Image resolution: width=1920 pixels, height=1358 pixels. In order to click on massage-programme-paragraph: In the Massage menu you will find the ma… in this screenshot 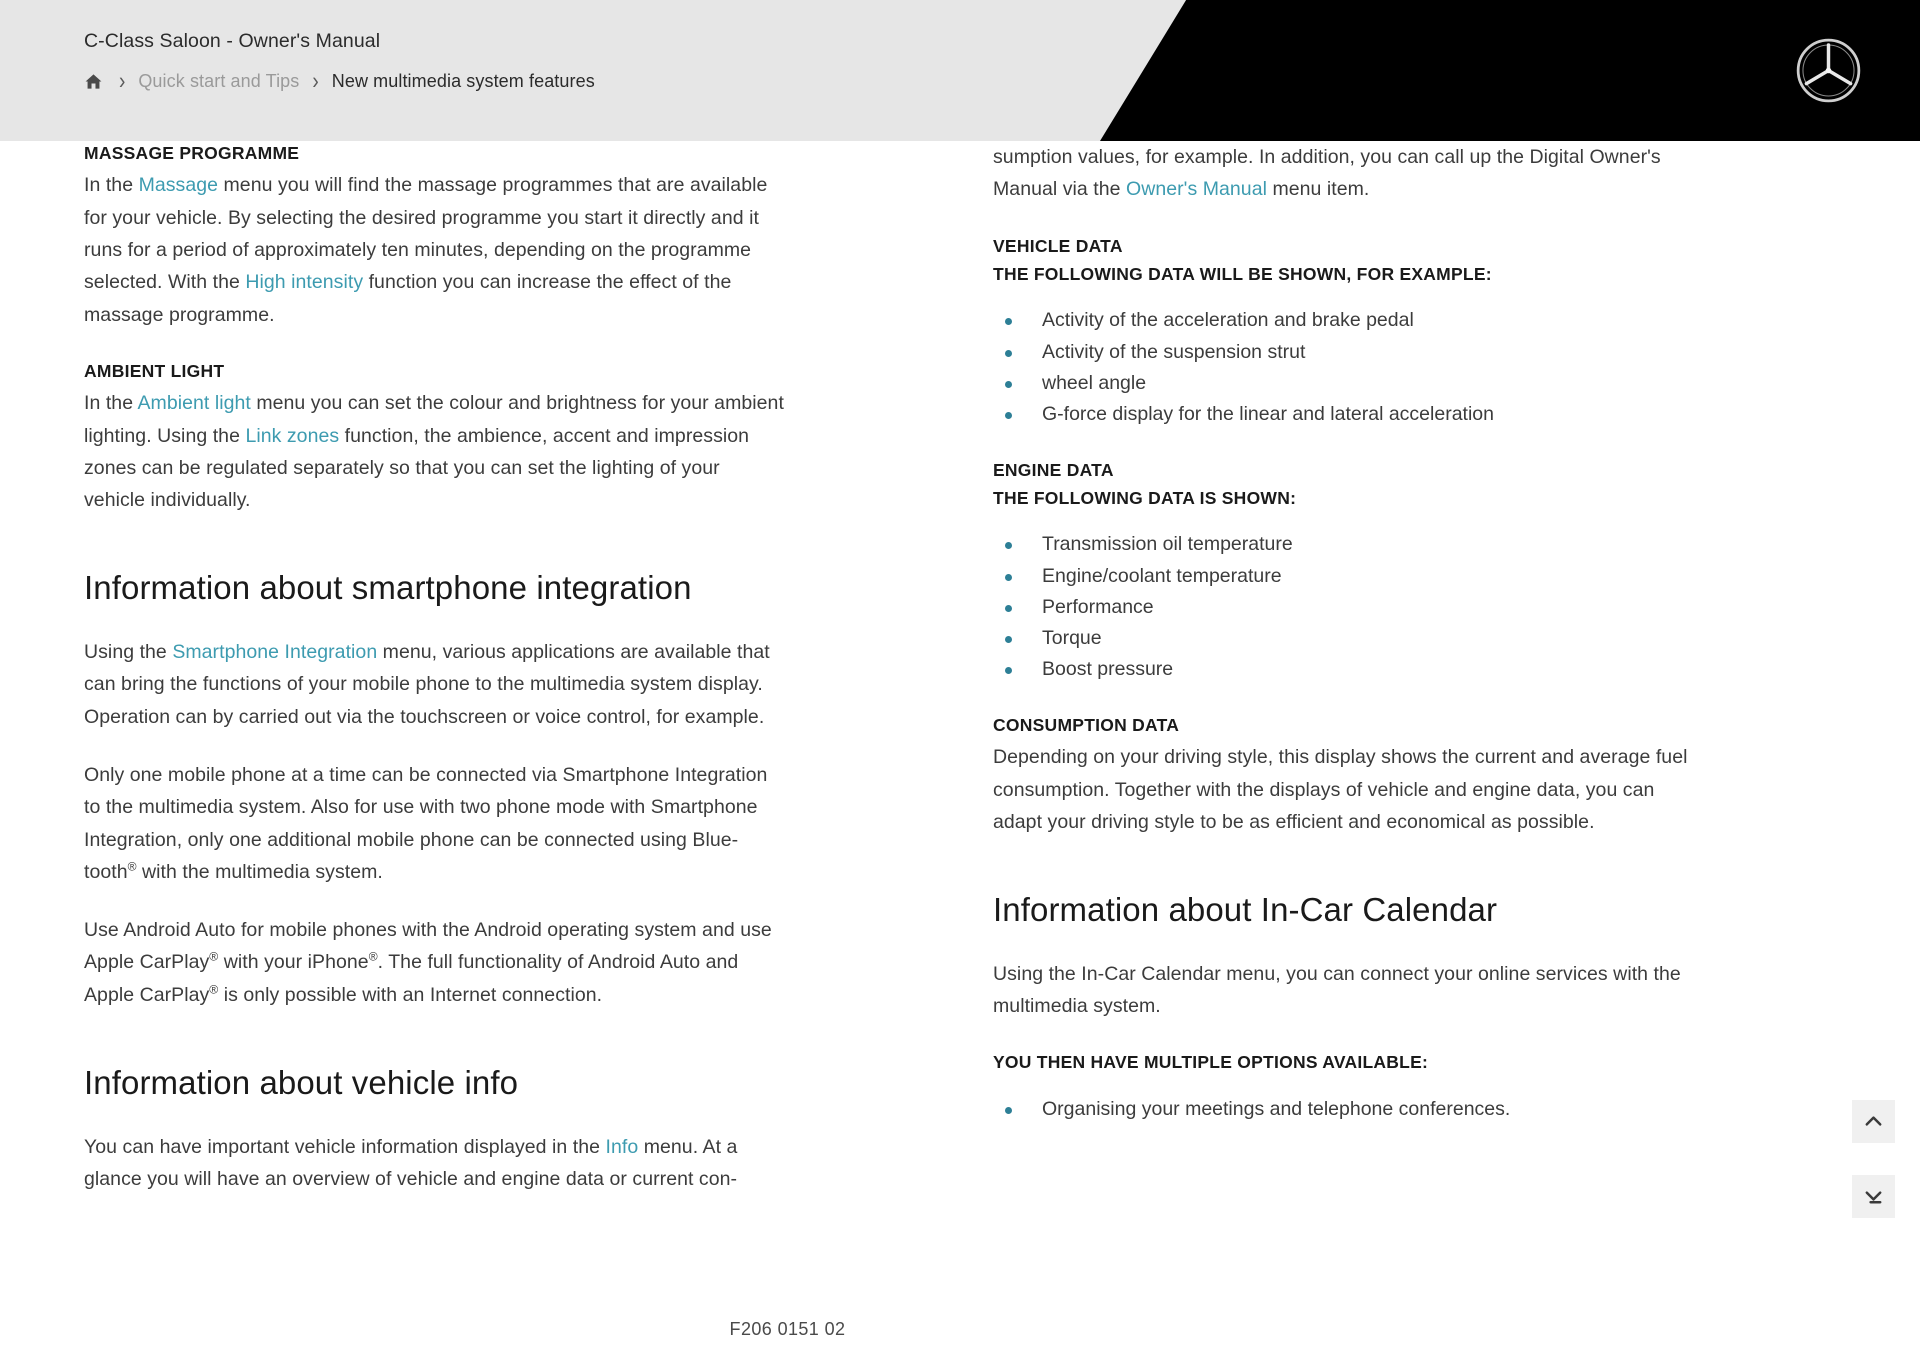, I will do `click(434, 249)`.